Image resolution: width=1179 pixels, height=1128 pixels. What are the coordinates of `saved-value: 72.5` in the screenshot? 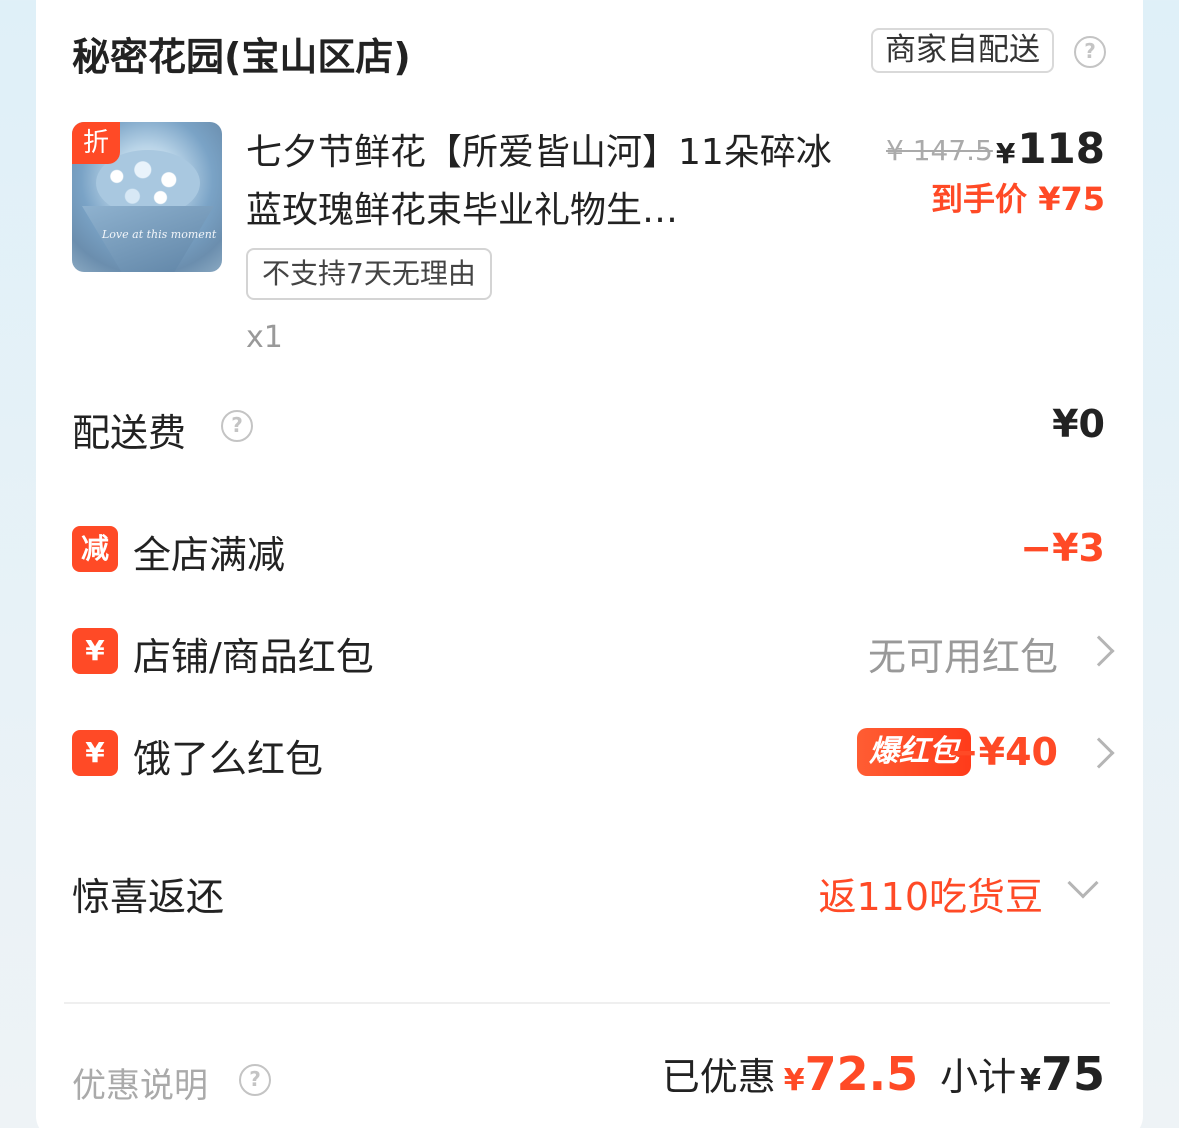 It's located at (861, 1074).